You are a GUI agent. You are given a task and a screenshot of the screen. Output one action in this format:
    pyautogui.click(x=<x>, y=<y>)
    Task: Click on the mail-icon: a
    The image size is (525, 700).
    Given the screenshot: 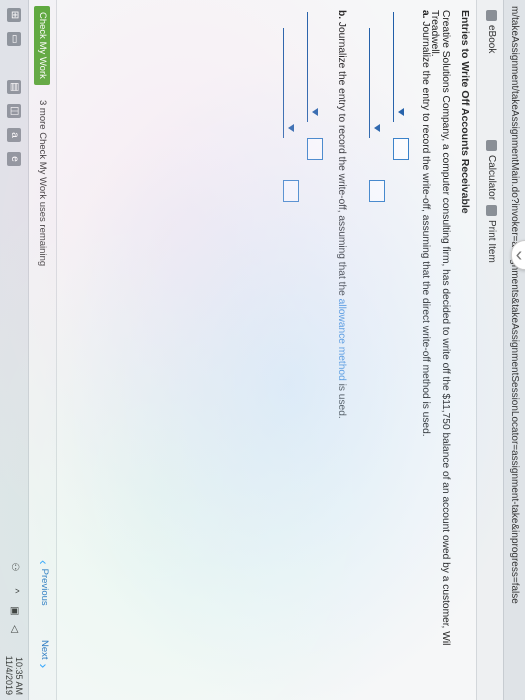 What is the action you would take?
    pyautogui.click(x=14, y=135)
    